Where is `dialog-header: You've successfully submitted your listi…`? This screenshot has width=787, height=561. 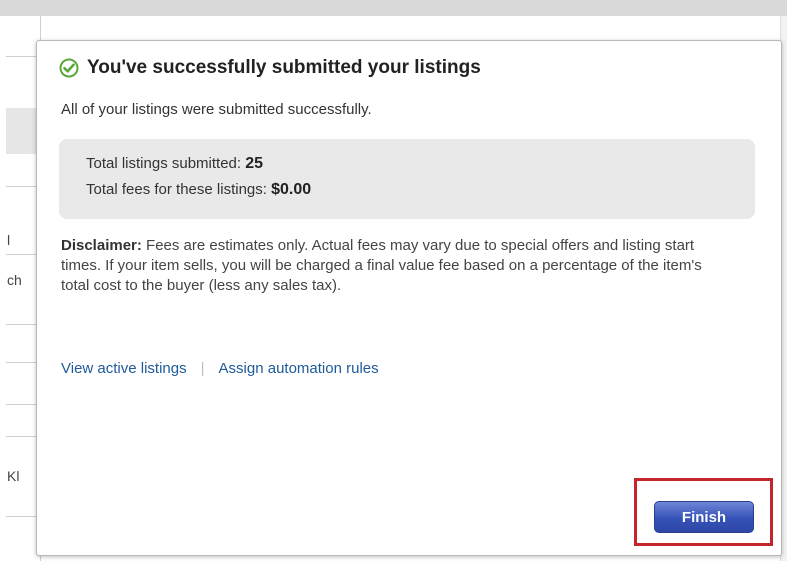 dialog-header: You've successfully submitted your listi… is located at coordinates (270, 68).